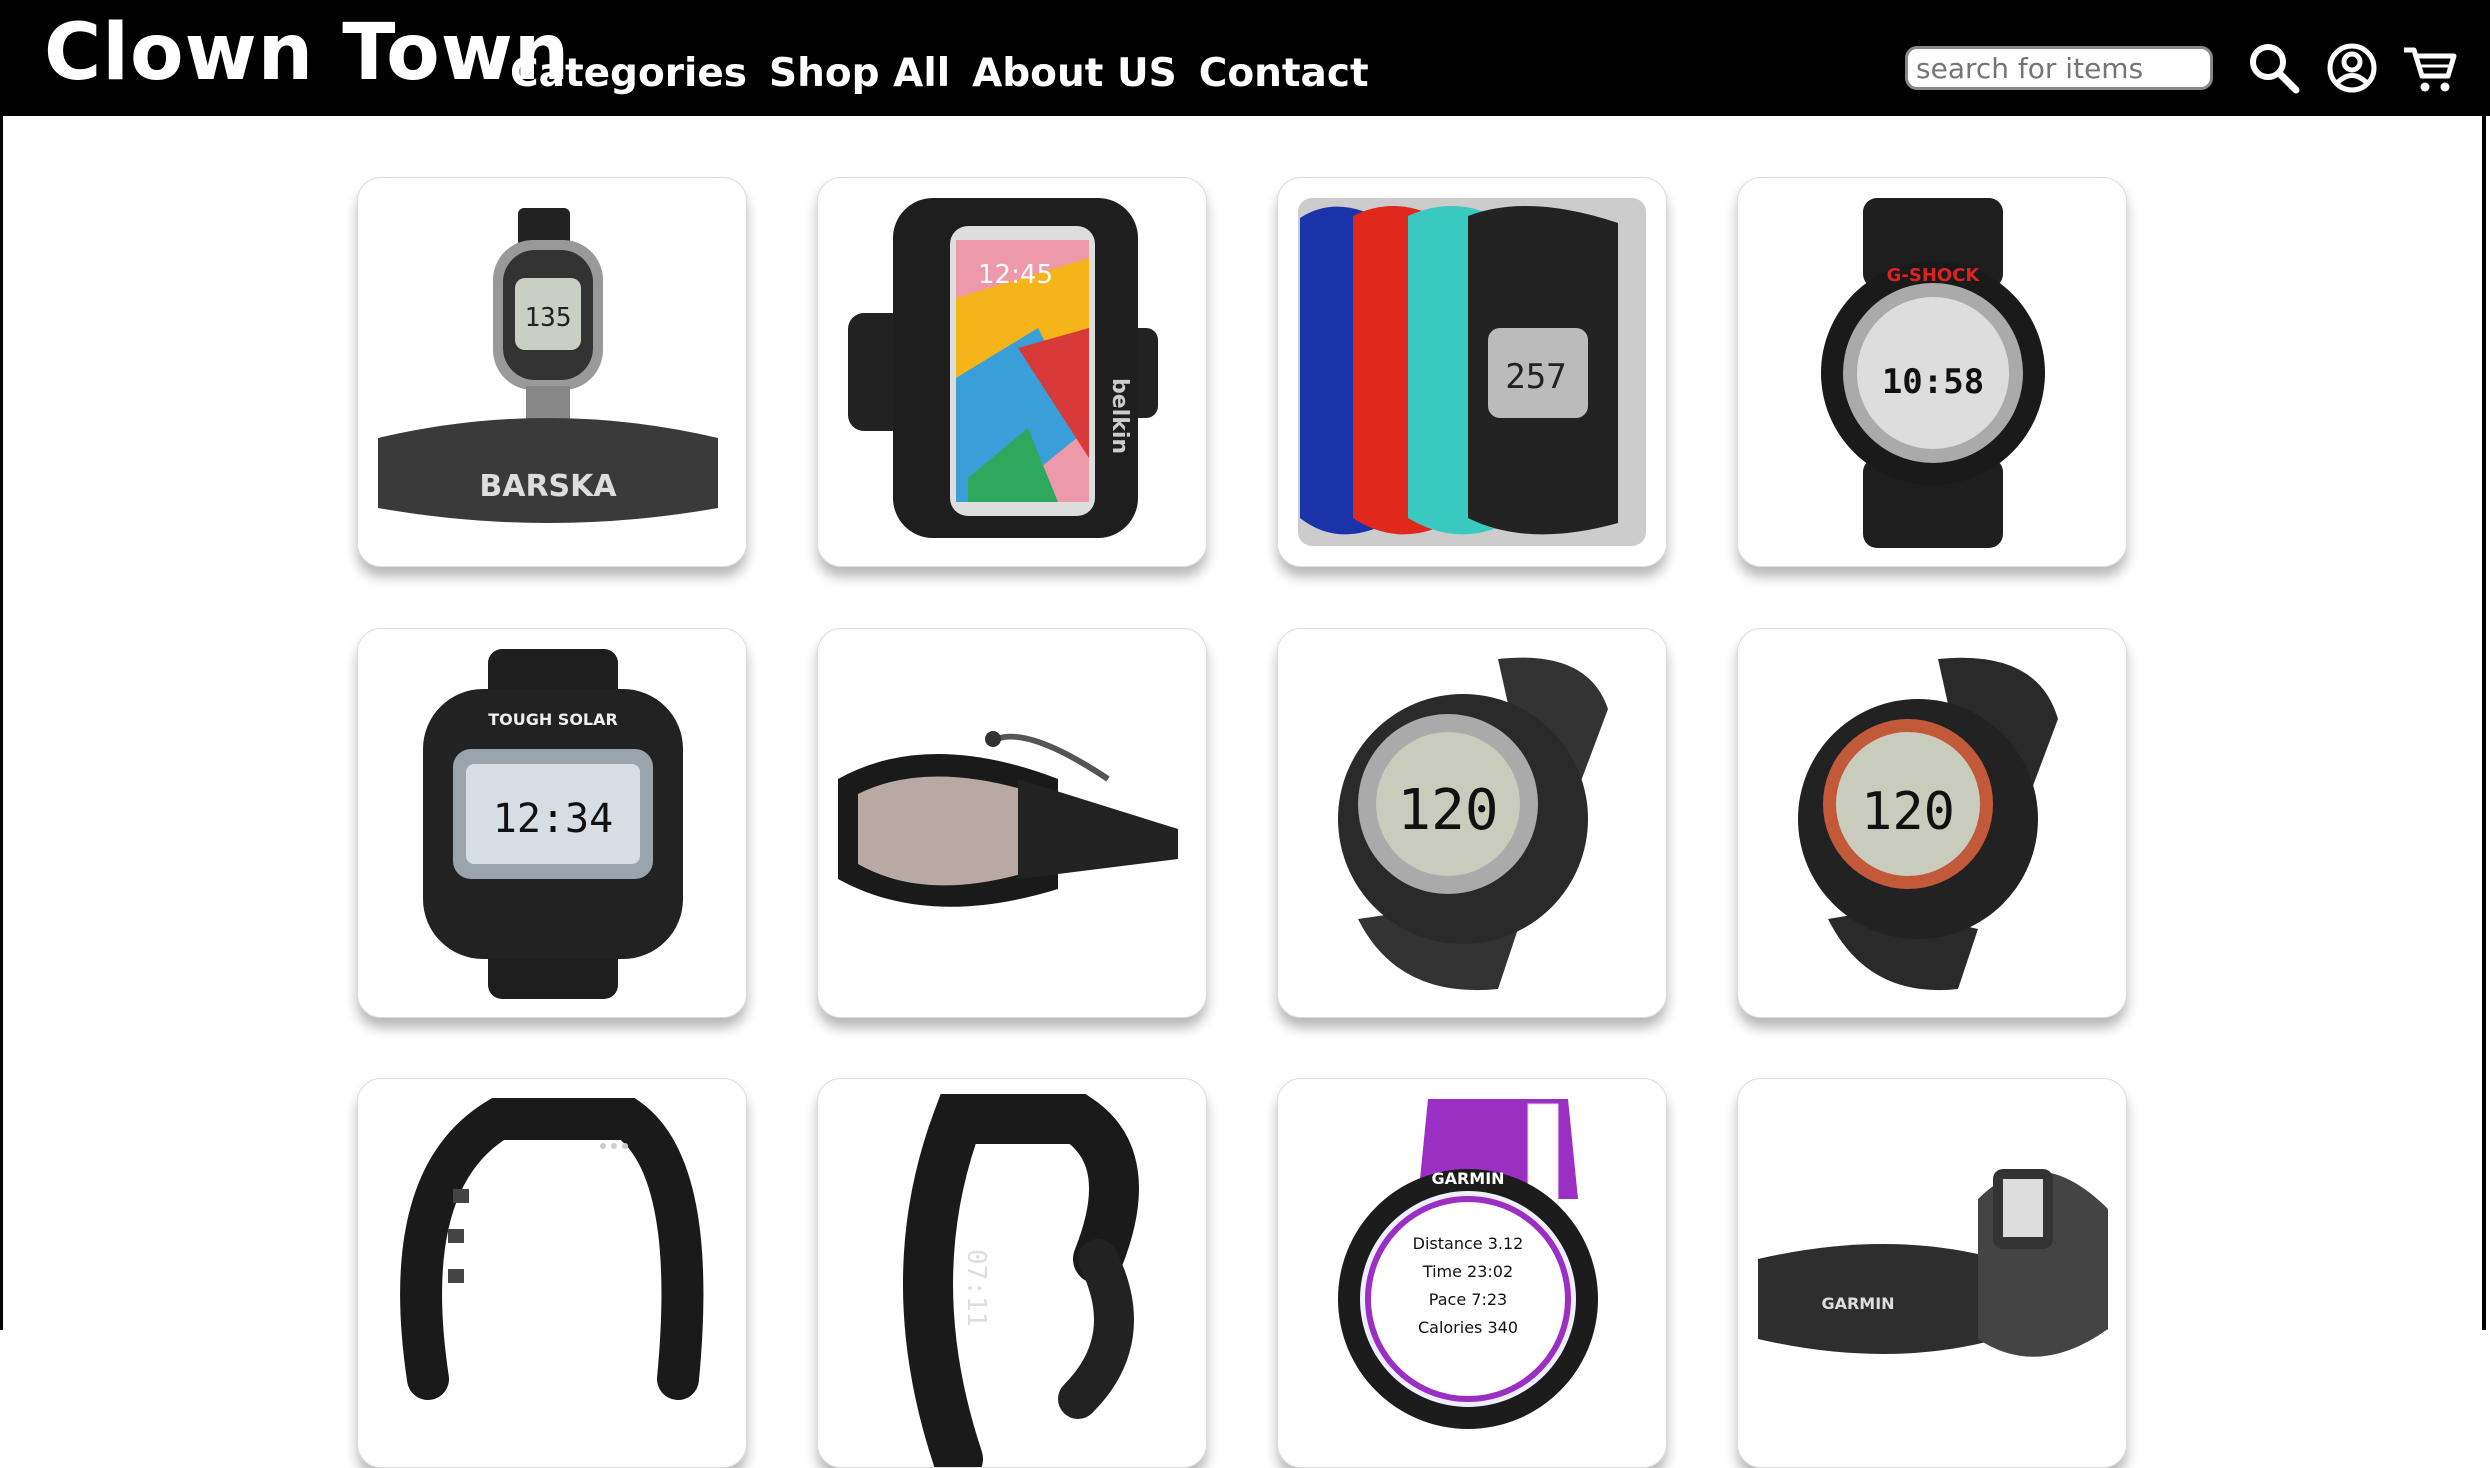 This screenshot has width=2490, height=1468. I want to click on hr-value-orange: 120, so click(1908, 812).